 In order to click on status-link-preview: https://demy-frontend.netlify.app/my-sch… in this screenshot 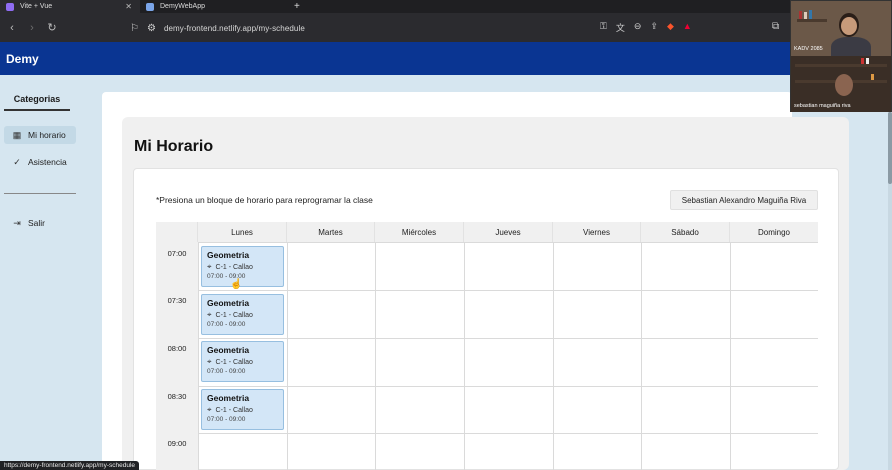, I will do `click(70, 465)`.